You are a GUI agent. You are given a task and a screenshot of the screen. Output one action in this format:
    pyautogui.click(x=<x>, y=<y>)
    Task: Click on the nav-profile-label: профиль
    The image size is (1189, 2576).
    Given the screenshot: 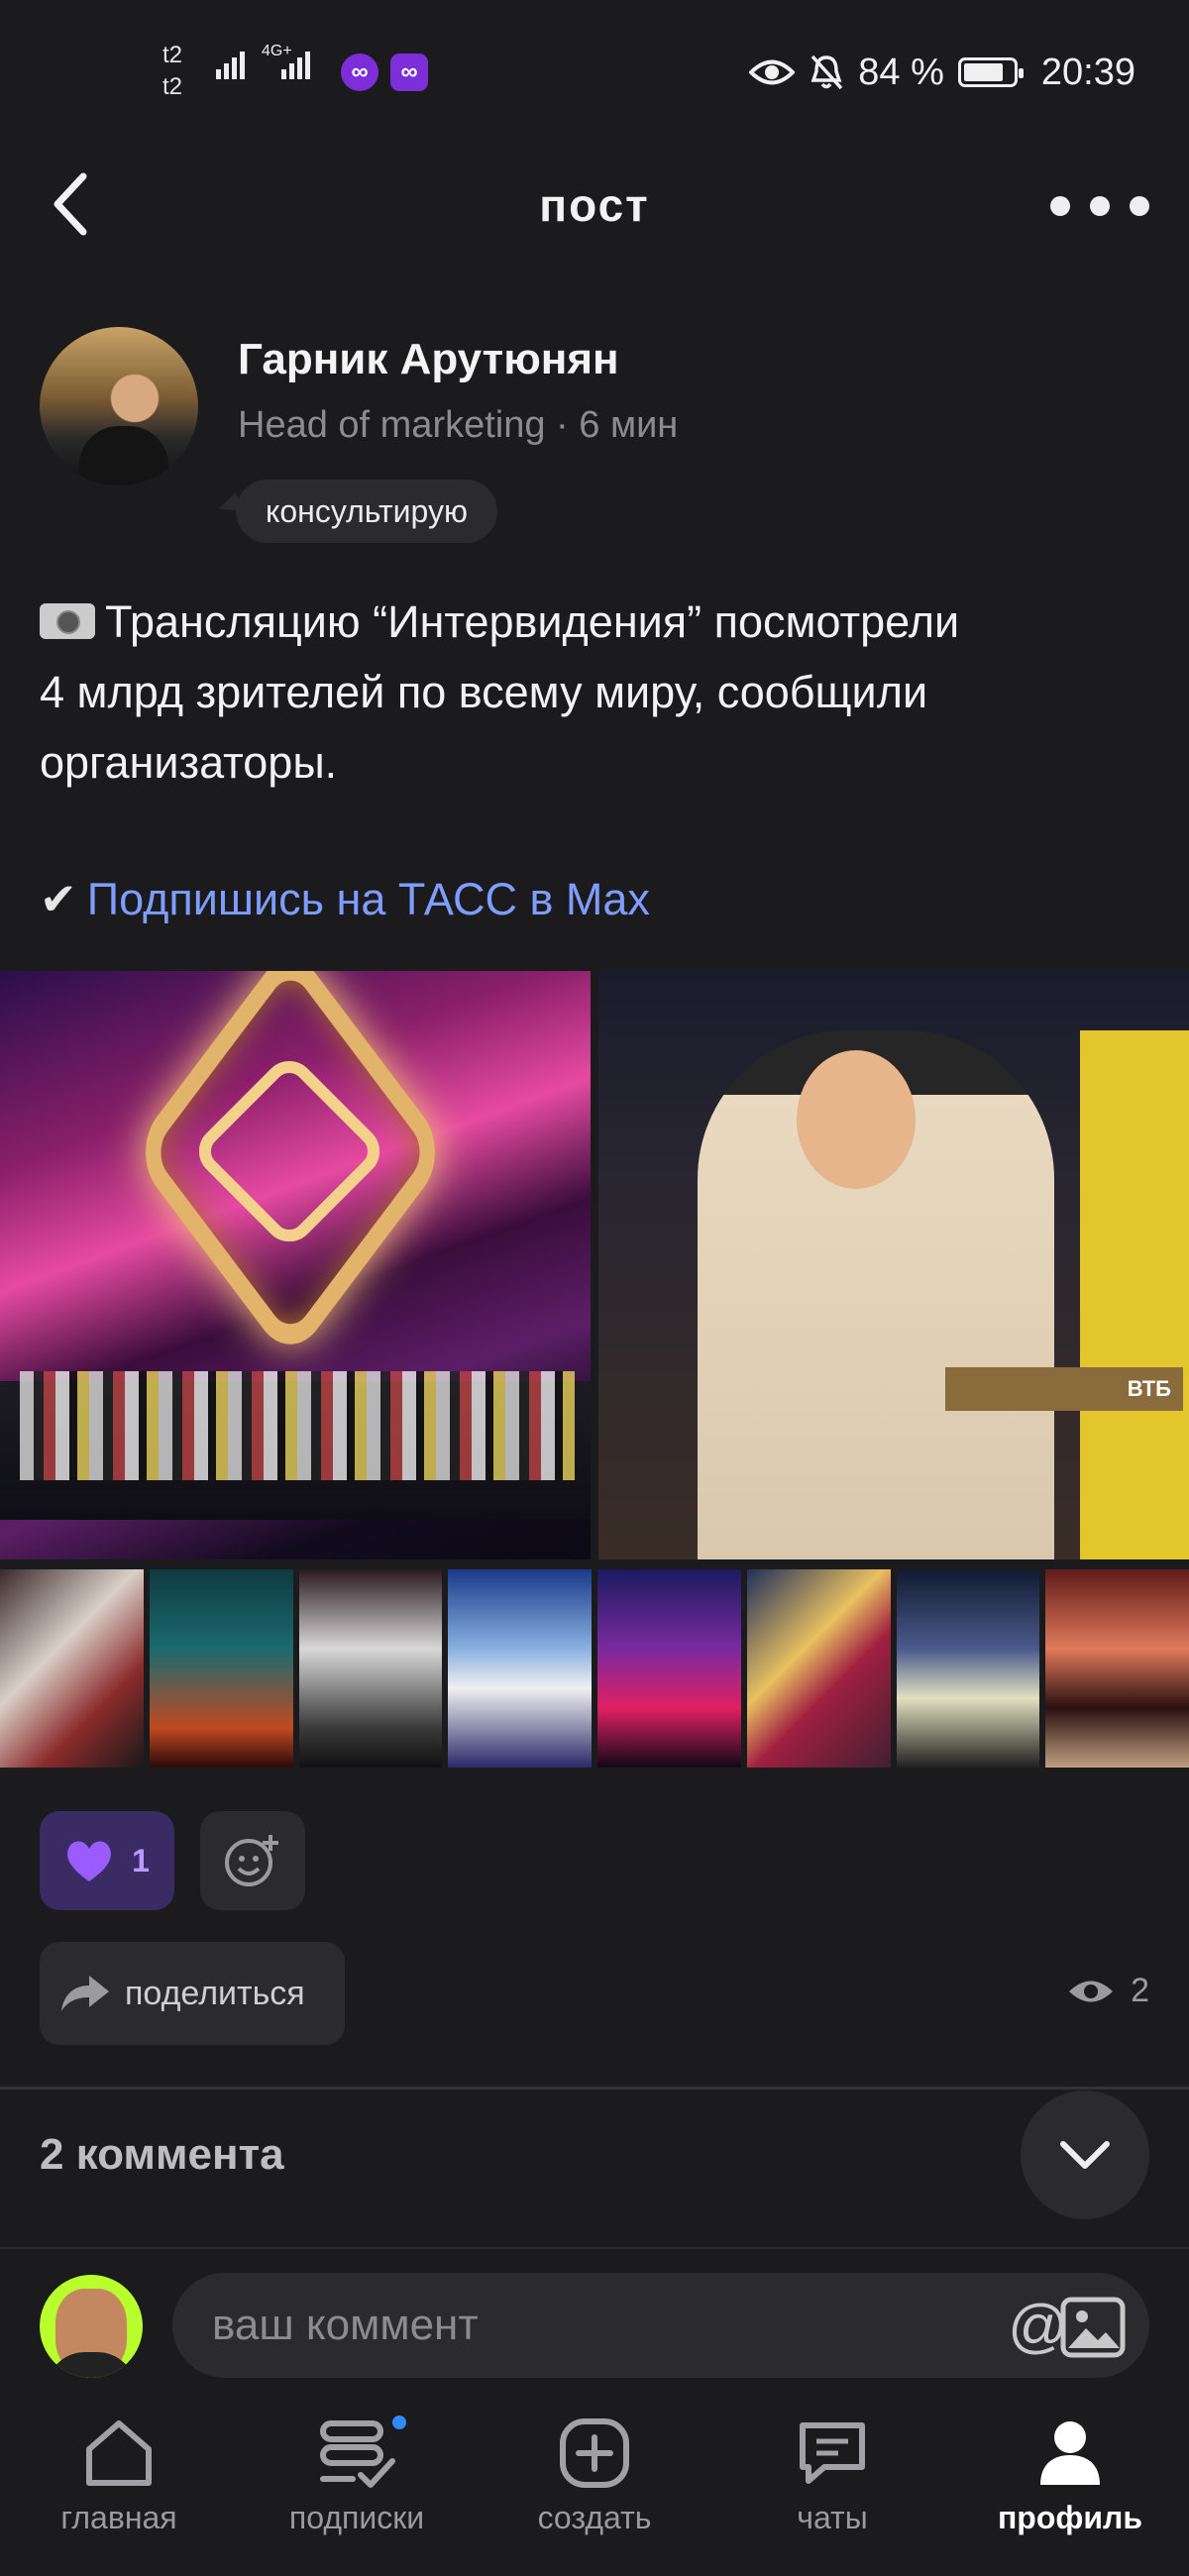 What is the action you would take?
    pyautogui.click(x=1070, y=2517)
    